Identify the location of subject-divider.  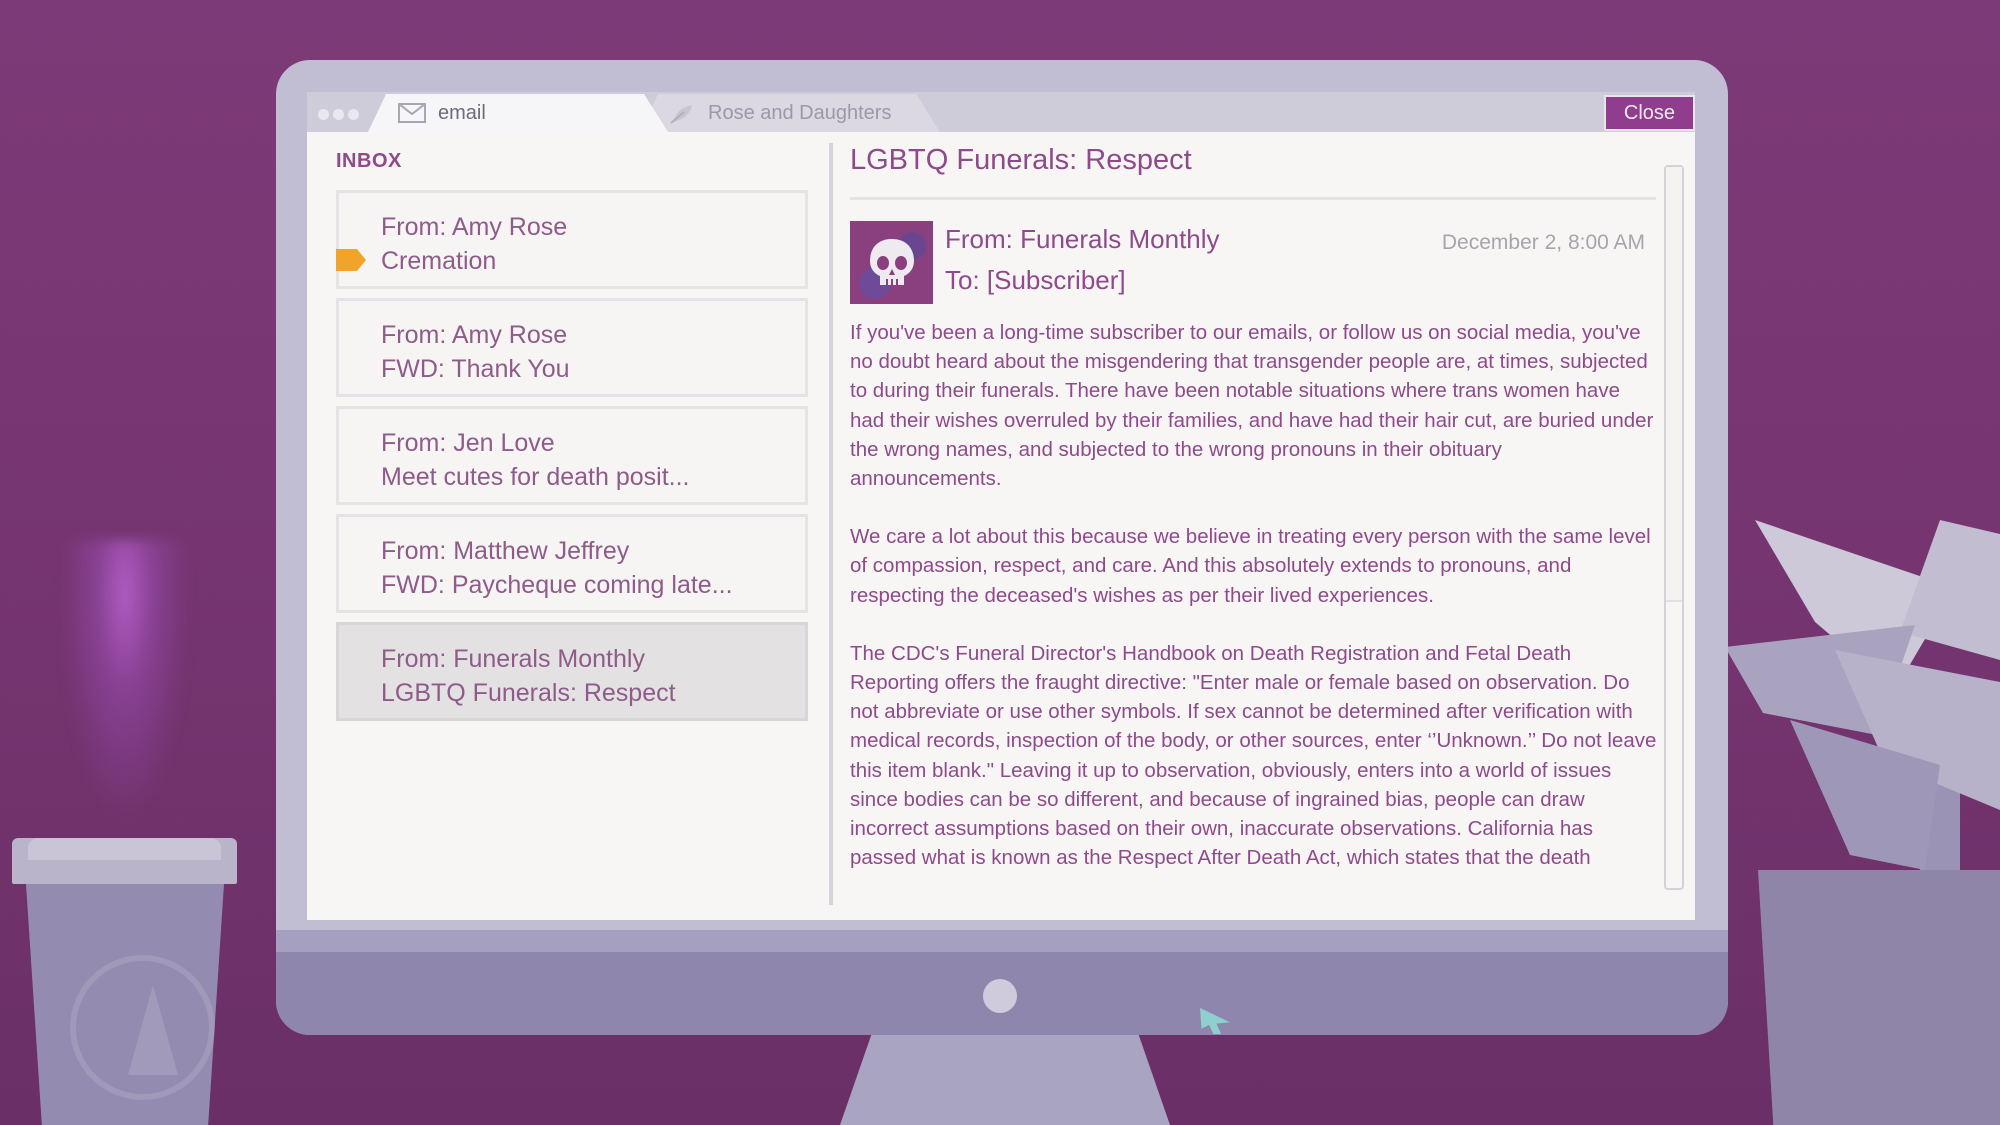
(1253, 198).